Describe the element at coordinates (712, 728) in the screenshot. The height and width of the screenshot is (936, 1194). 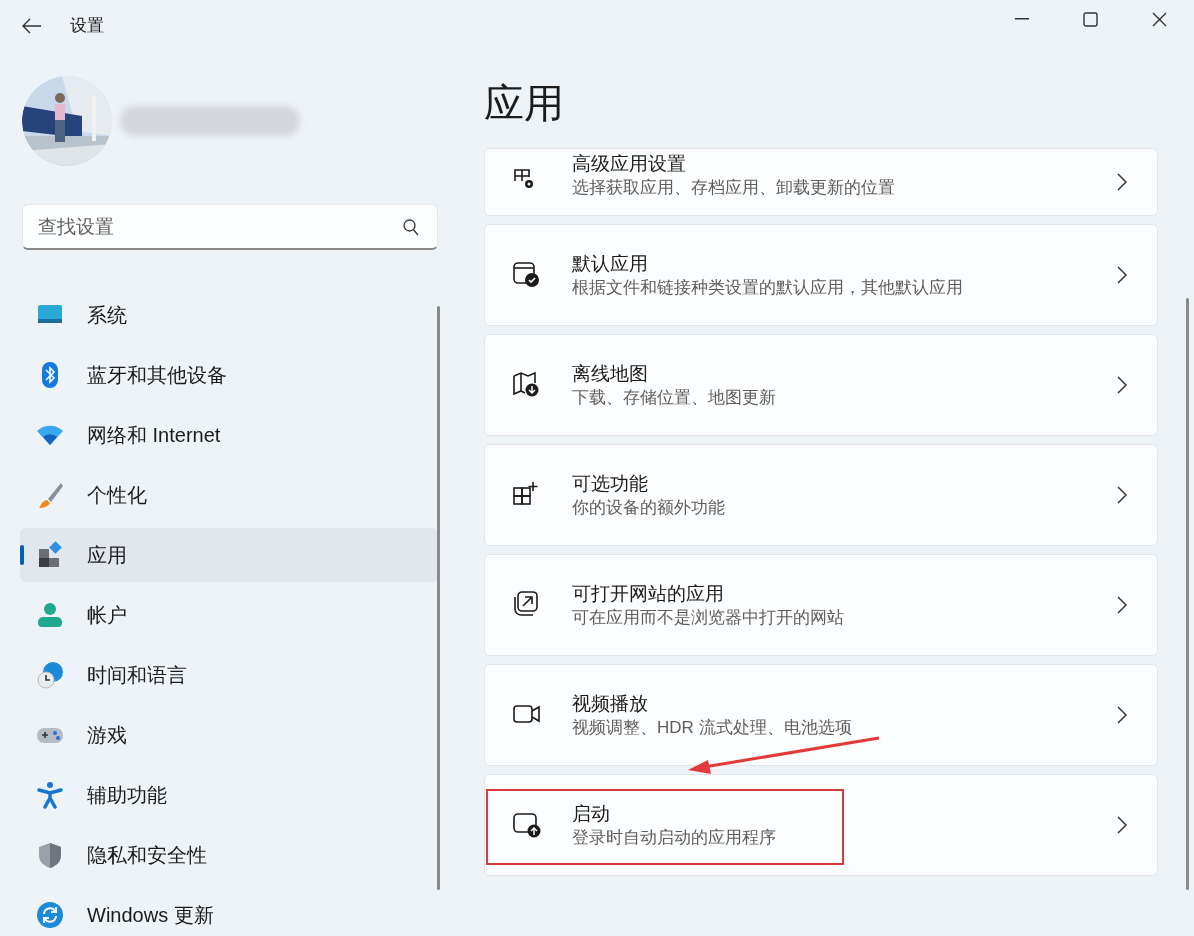
I see `card-description: 视频调整、HDR 流式处理、电池选项` at that location.